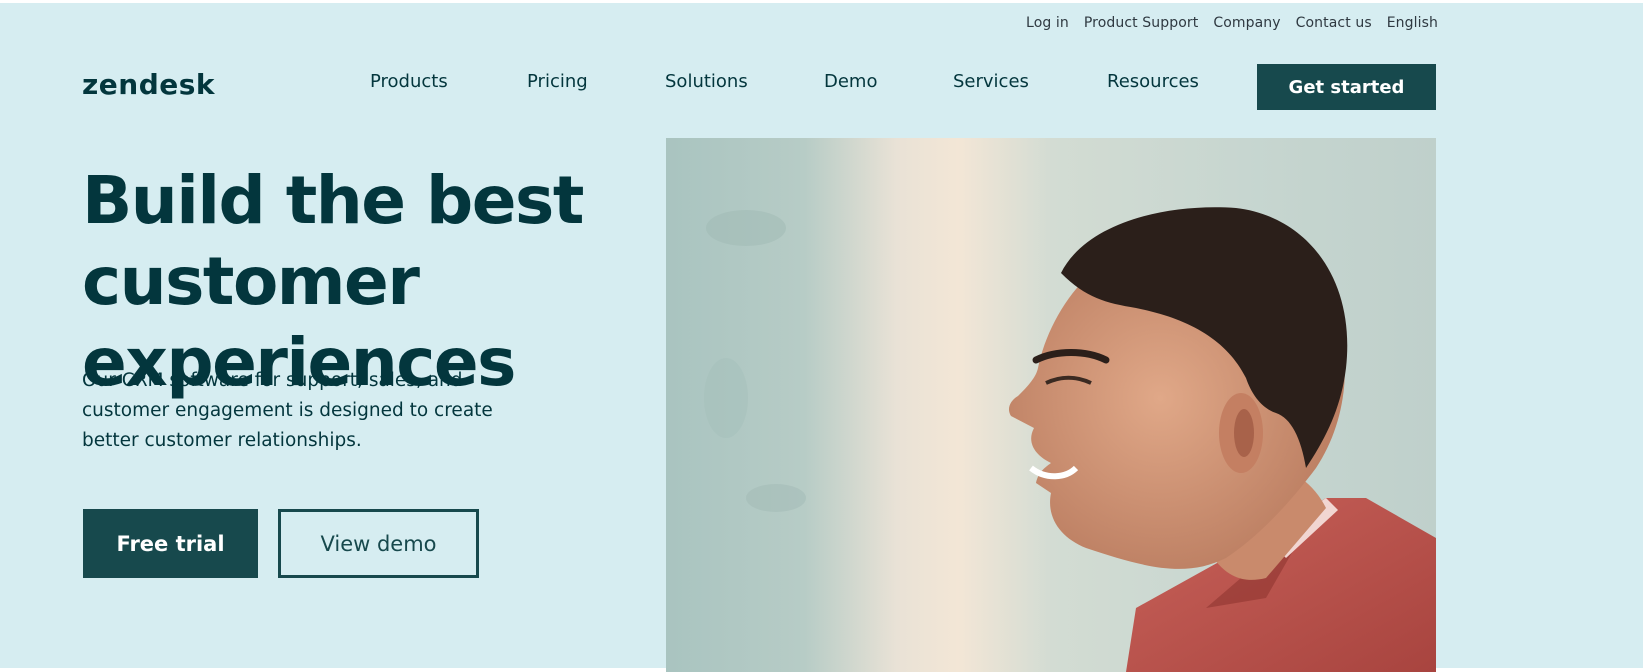 This screenshot has height=672, width=1643. Describe the element at coordinates (1334, 23) in the screenshot. I see `contact-us-link: Contact us` at that location.